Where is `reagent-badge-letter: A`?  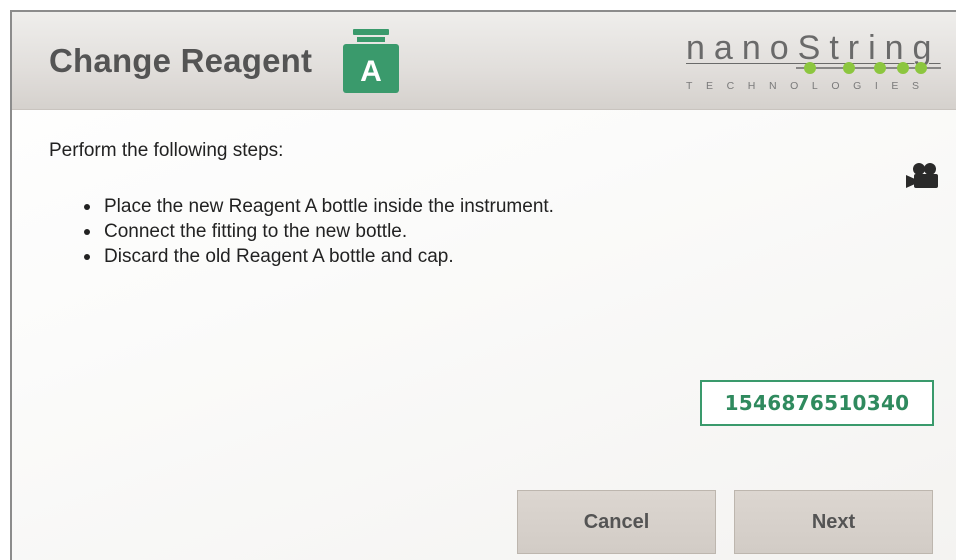
reagent-badge-letter: A is located at coordinates (371, 71).